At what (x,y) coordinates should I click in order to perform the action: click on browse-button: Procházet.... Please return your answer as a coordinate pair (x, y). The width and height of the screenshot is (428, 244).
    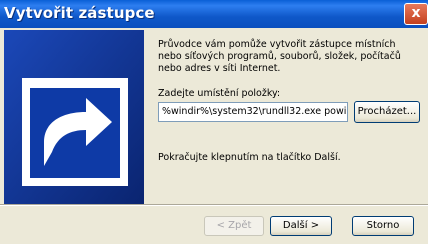
    Looking at the image, I should click on (387, 112).